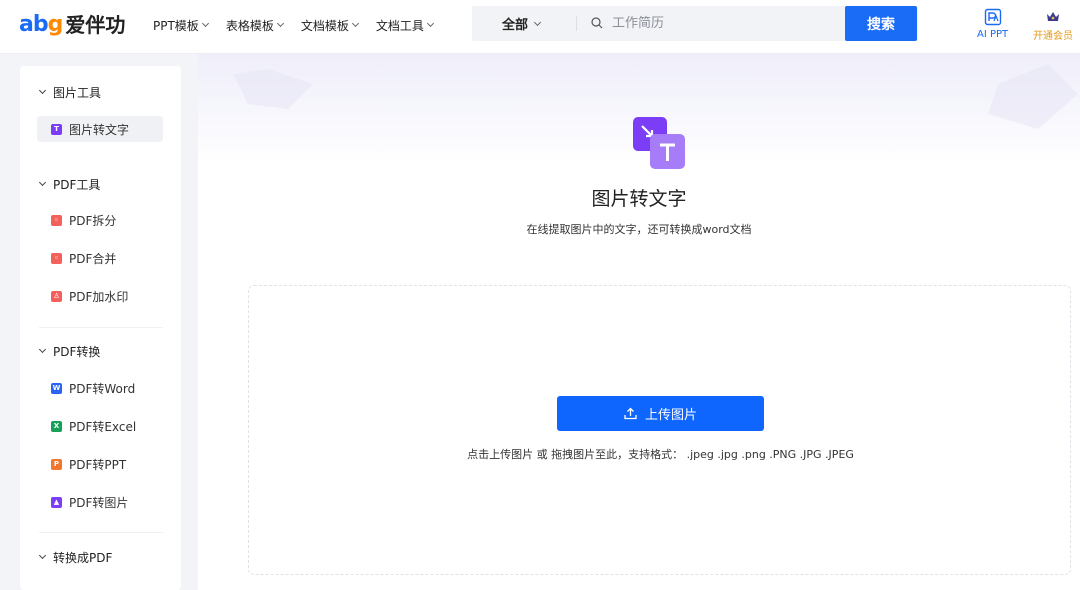  Describe the element at coordinates (56, 502) in the screenshot. I see `image-icon: ▲` at that location.